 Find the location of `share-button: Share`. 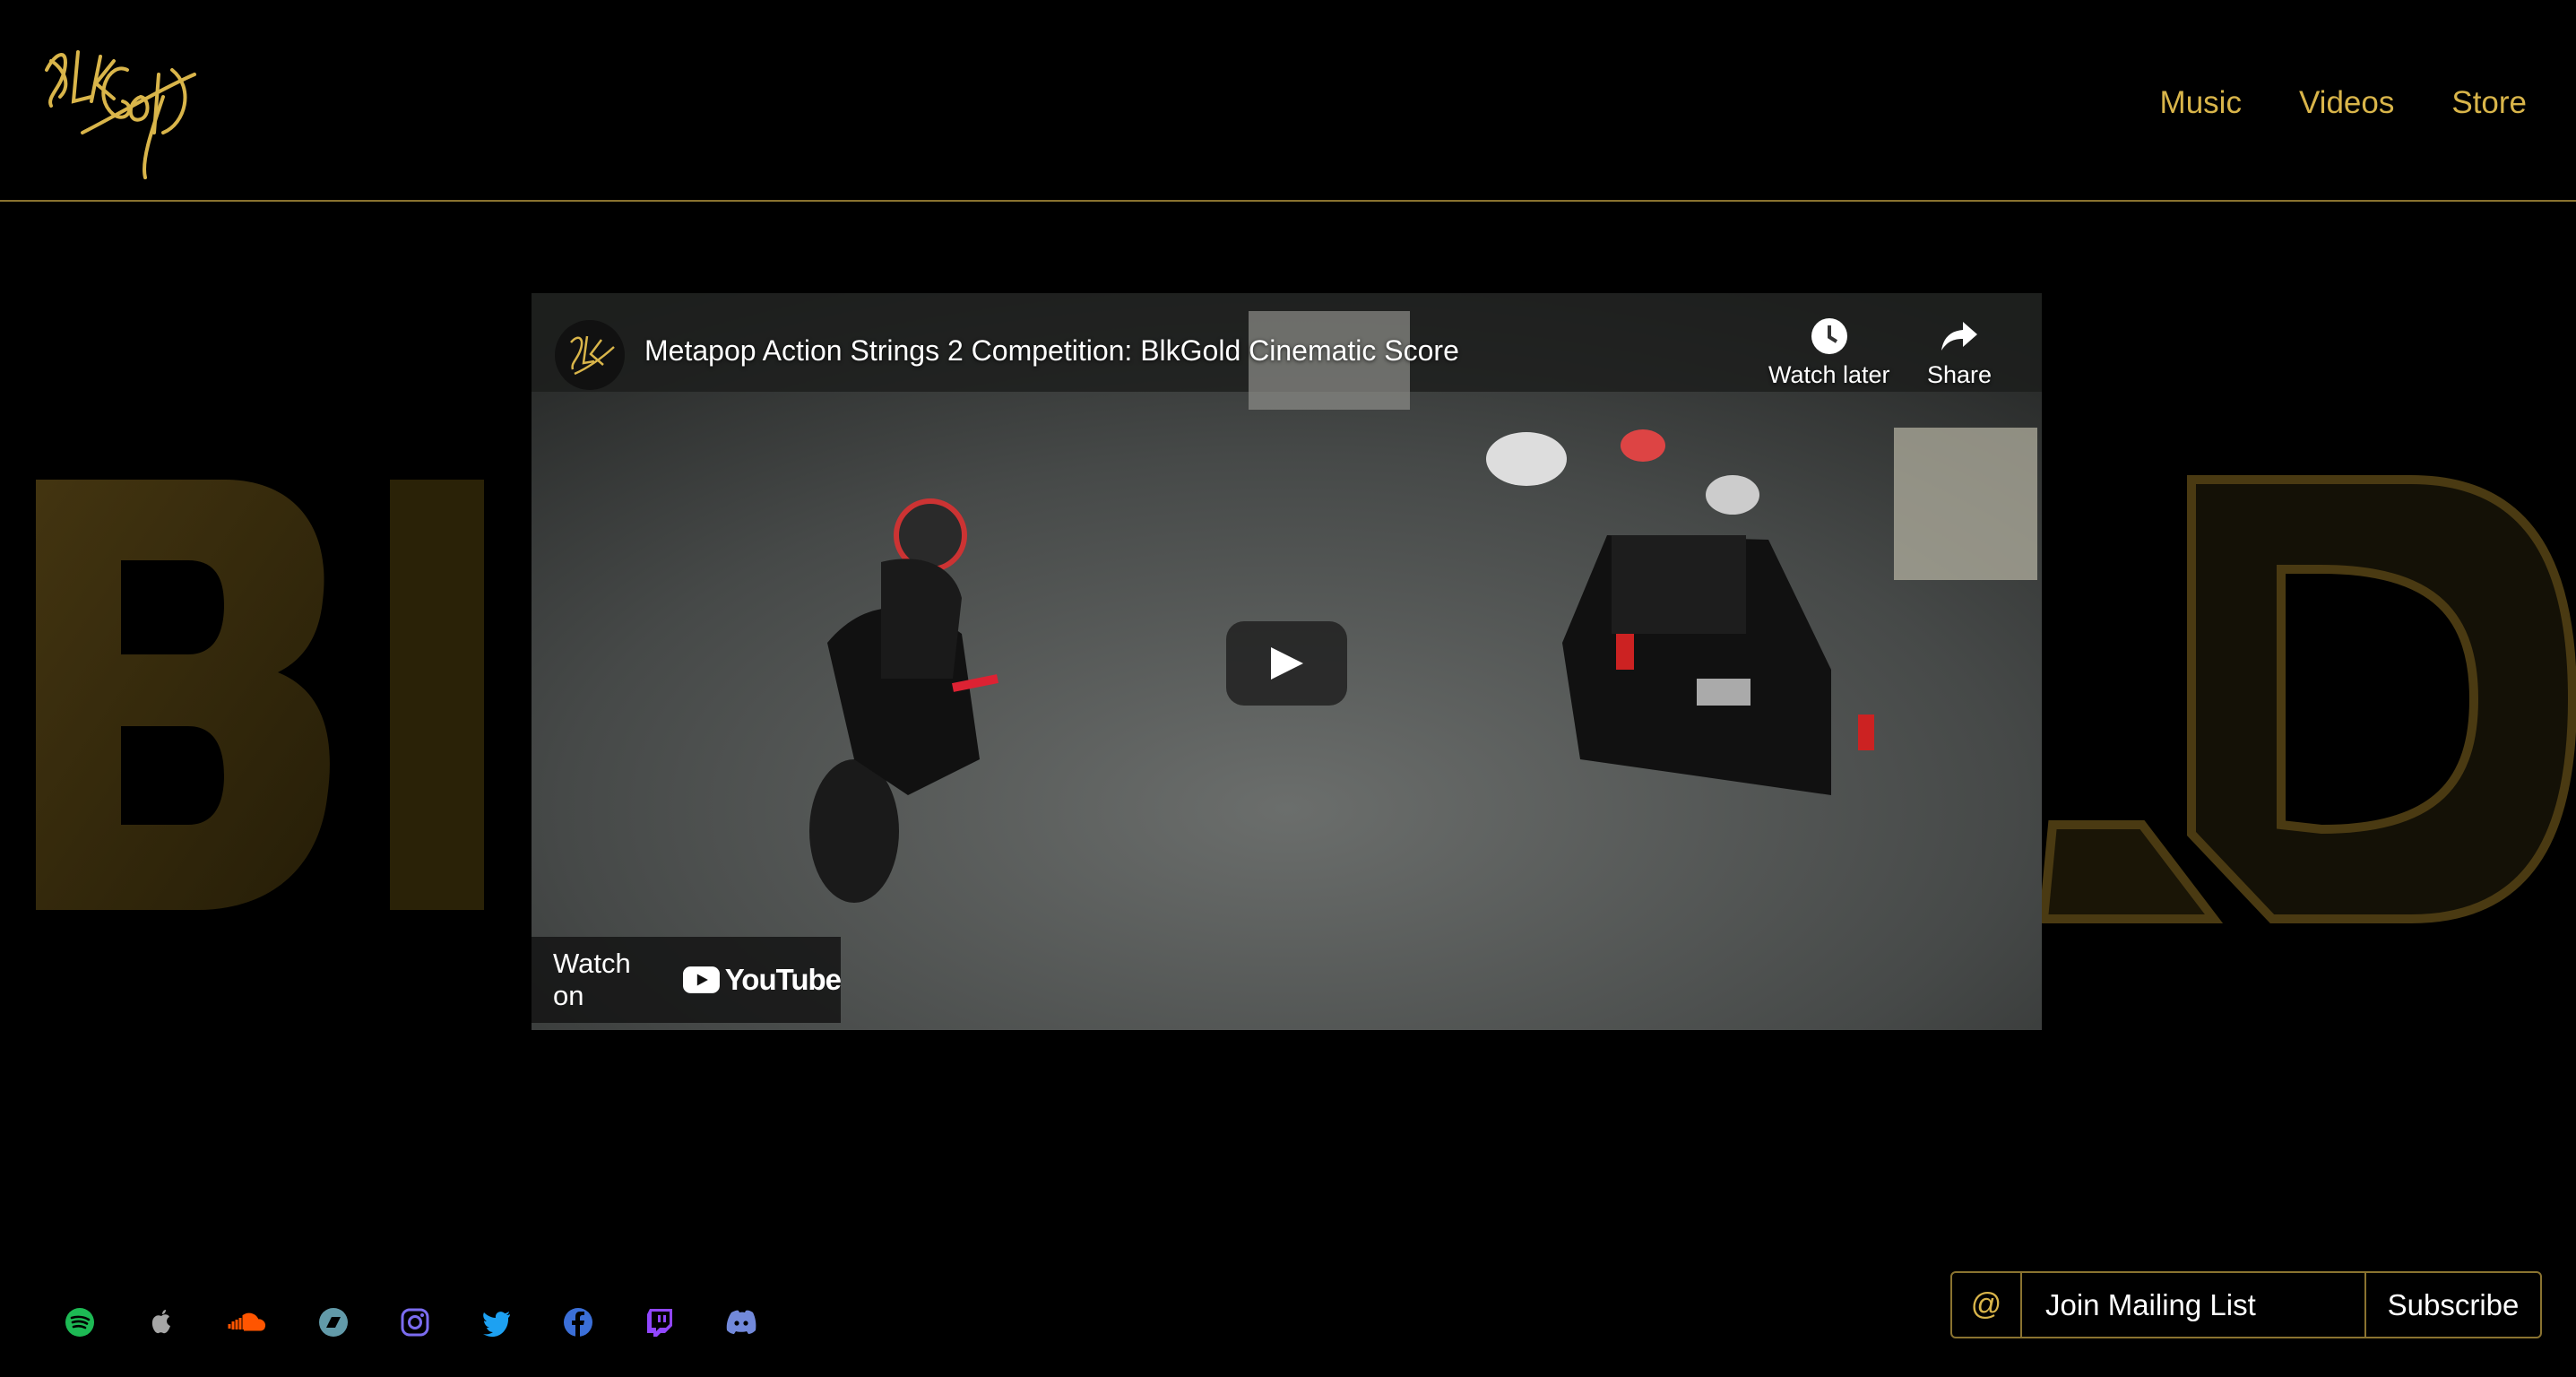

share-button: Share is located at coordinates (1959, 352).